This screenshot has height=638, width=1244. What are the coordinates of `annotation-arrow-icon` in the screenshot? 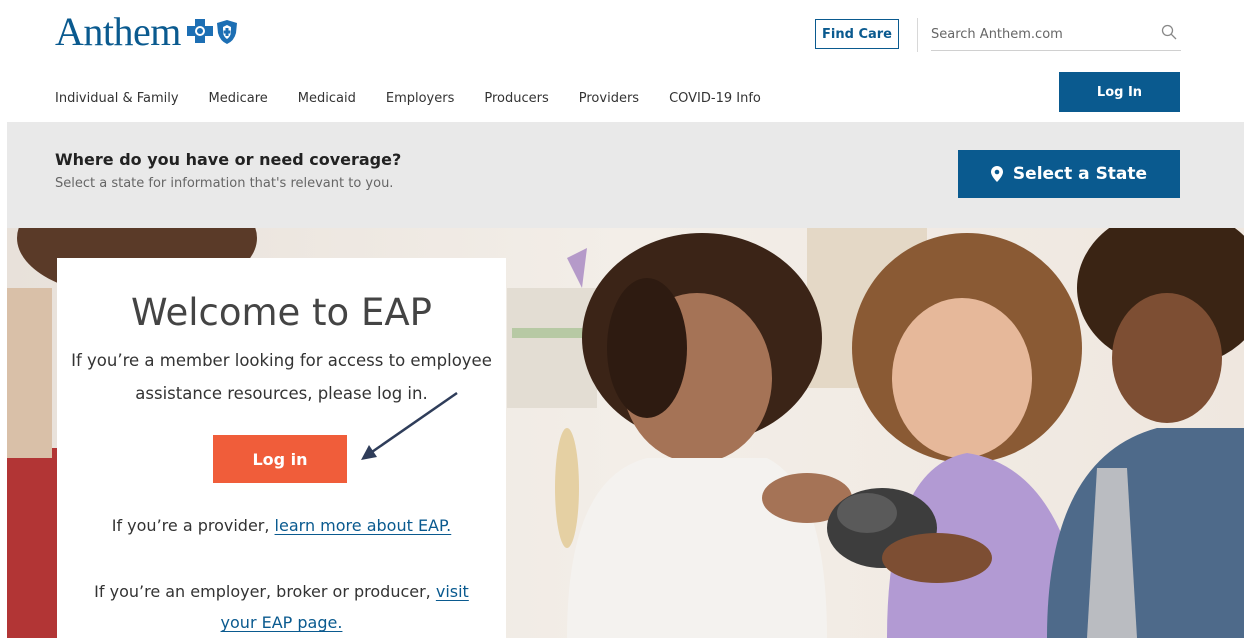 It's located at (409, 425).